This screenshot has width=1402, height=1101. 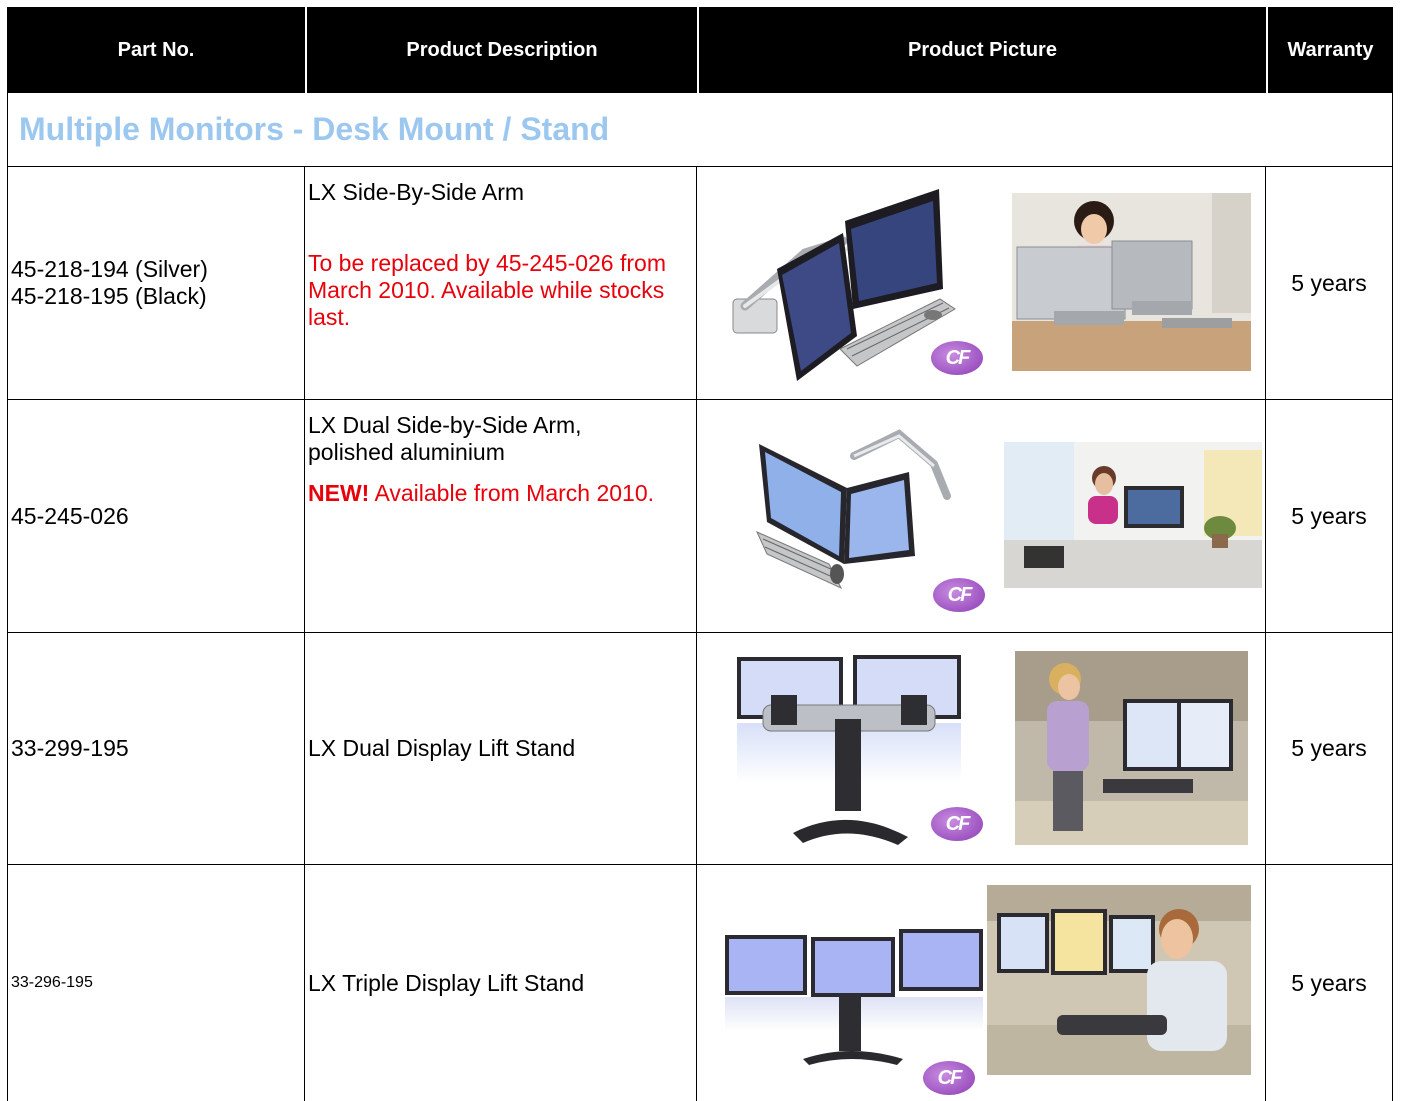 I want to click on man-on-phone-photo, so click(x=1119, y=980).